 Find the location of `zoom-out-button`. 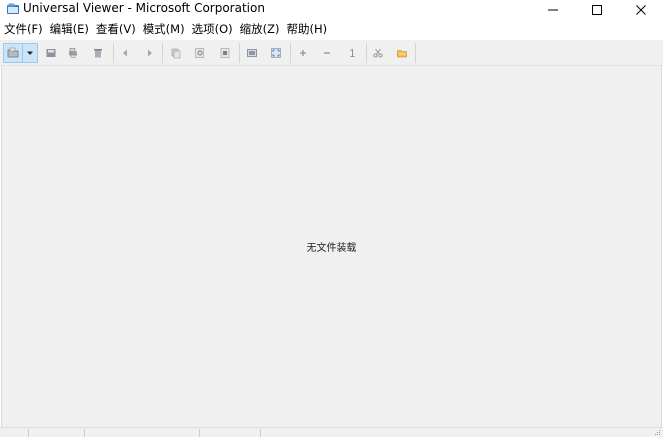

zoom-out-button is located at coordinates (327, 53).